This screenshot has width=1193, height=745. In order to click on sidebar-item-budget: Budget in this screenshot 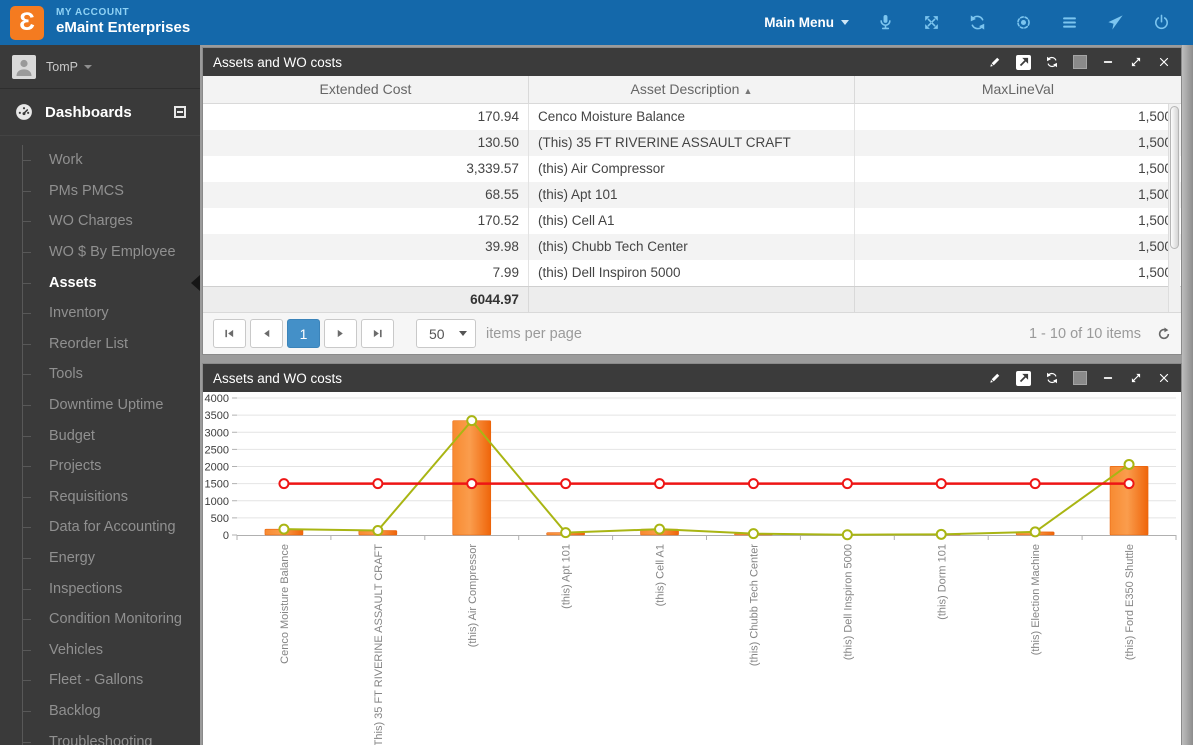, I will do `click(111, 435)`.